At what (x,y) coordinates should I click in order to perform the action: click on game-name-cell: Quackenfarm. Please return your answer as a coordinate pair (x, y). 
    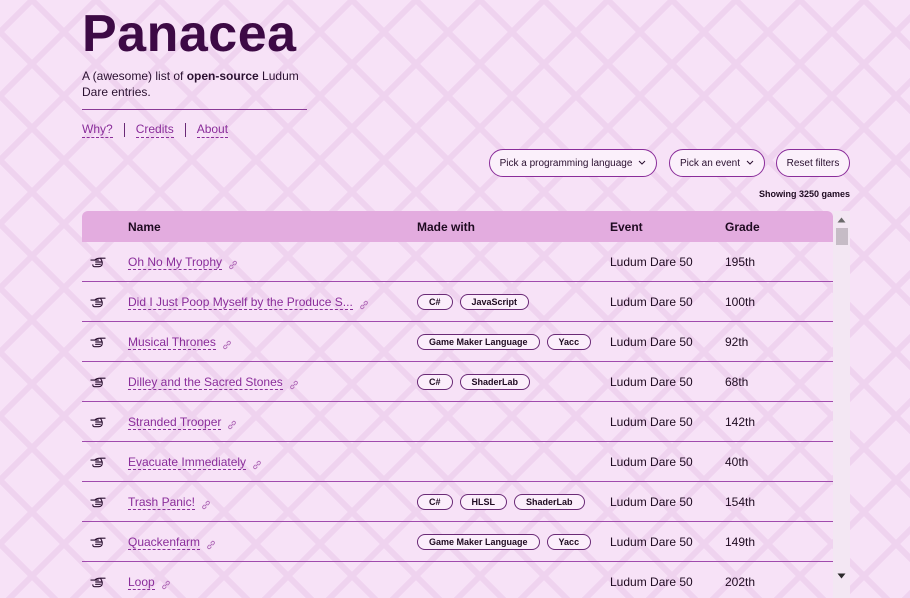
    Looking at the image, I should click on (172, 542).